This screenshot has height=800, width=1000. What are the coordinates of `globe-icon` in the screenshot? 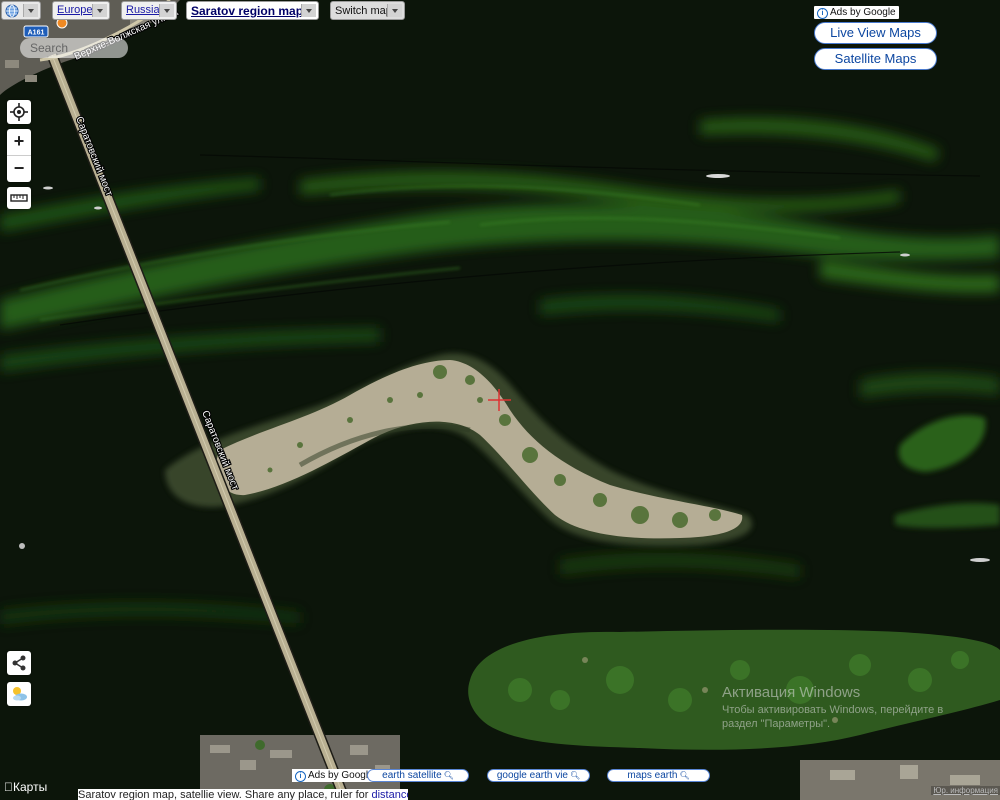 It's located at (12, 11).